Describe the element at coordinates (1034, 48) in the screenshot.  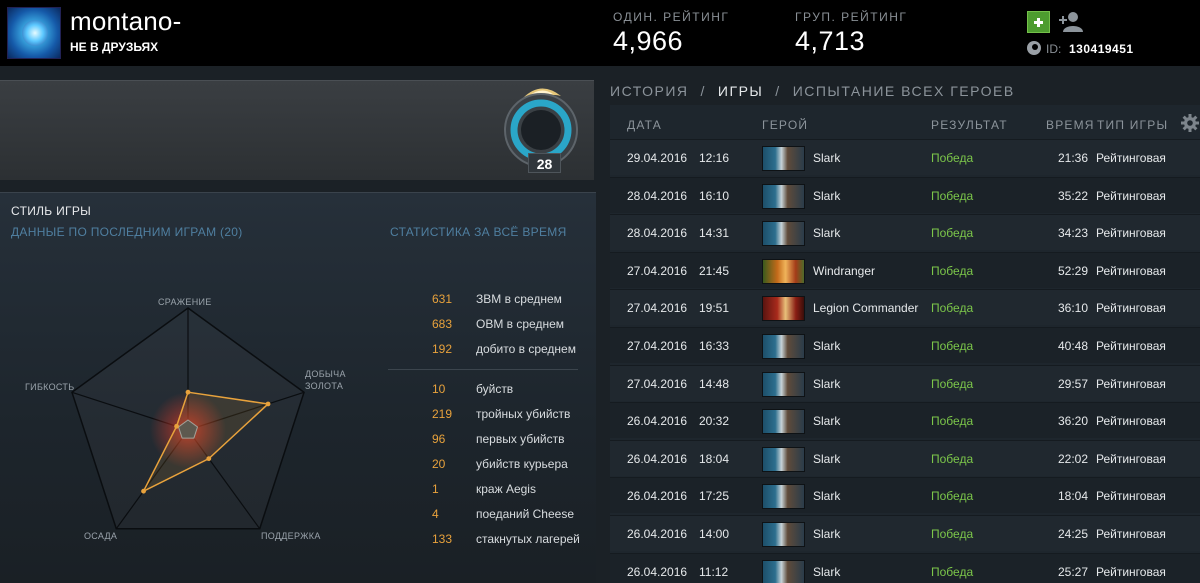
I see `steam-icon` at that location.